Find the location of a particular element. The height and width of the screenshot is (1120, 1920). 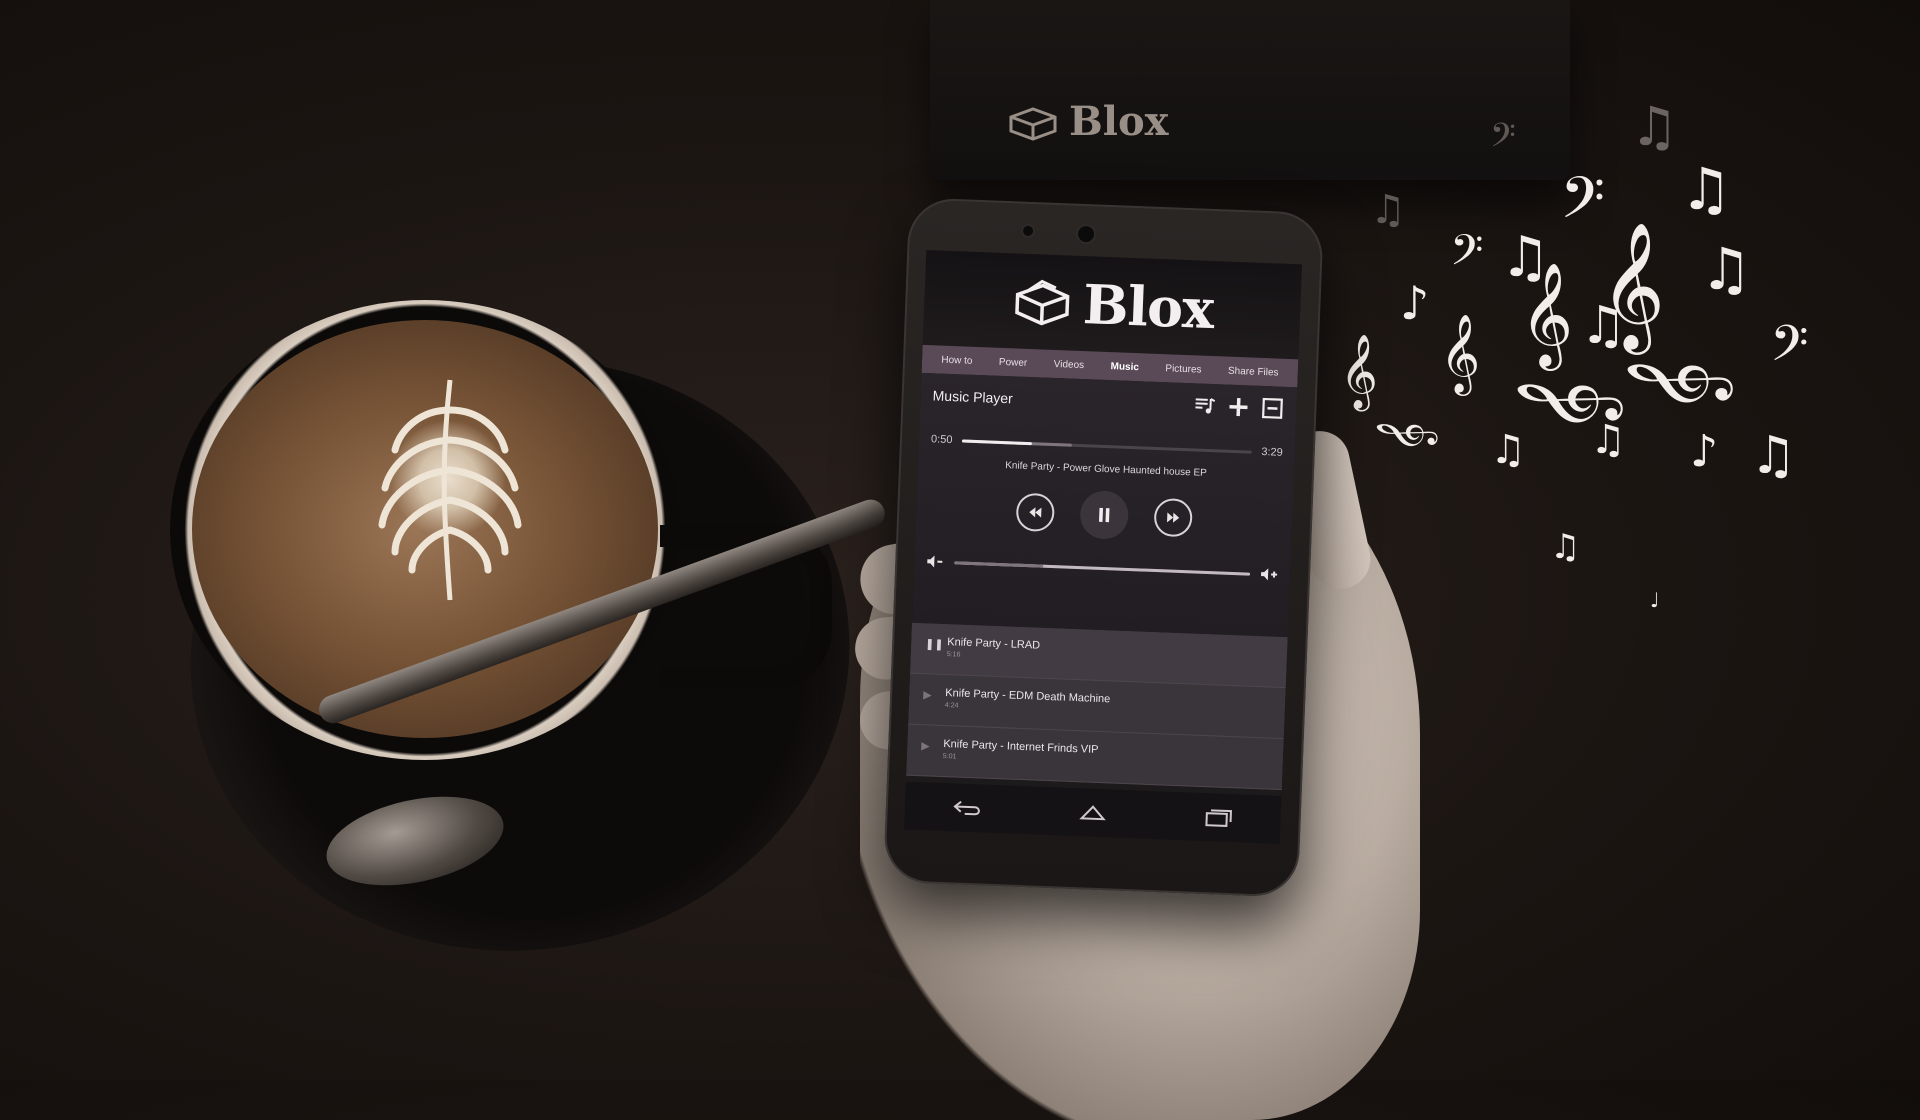

add-button is located at coordinates (1238, 407).